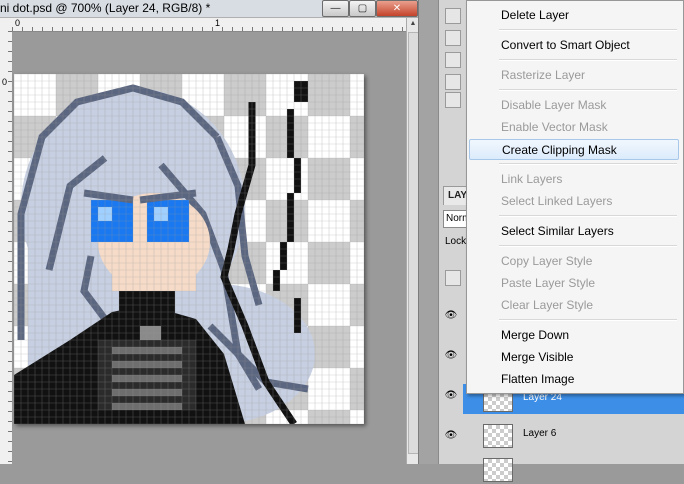  Describe the element at coordinates (540, 433) in the screenshot. I see `layer-name: Layer 6` at that location.